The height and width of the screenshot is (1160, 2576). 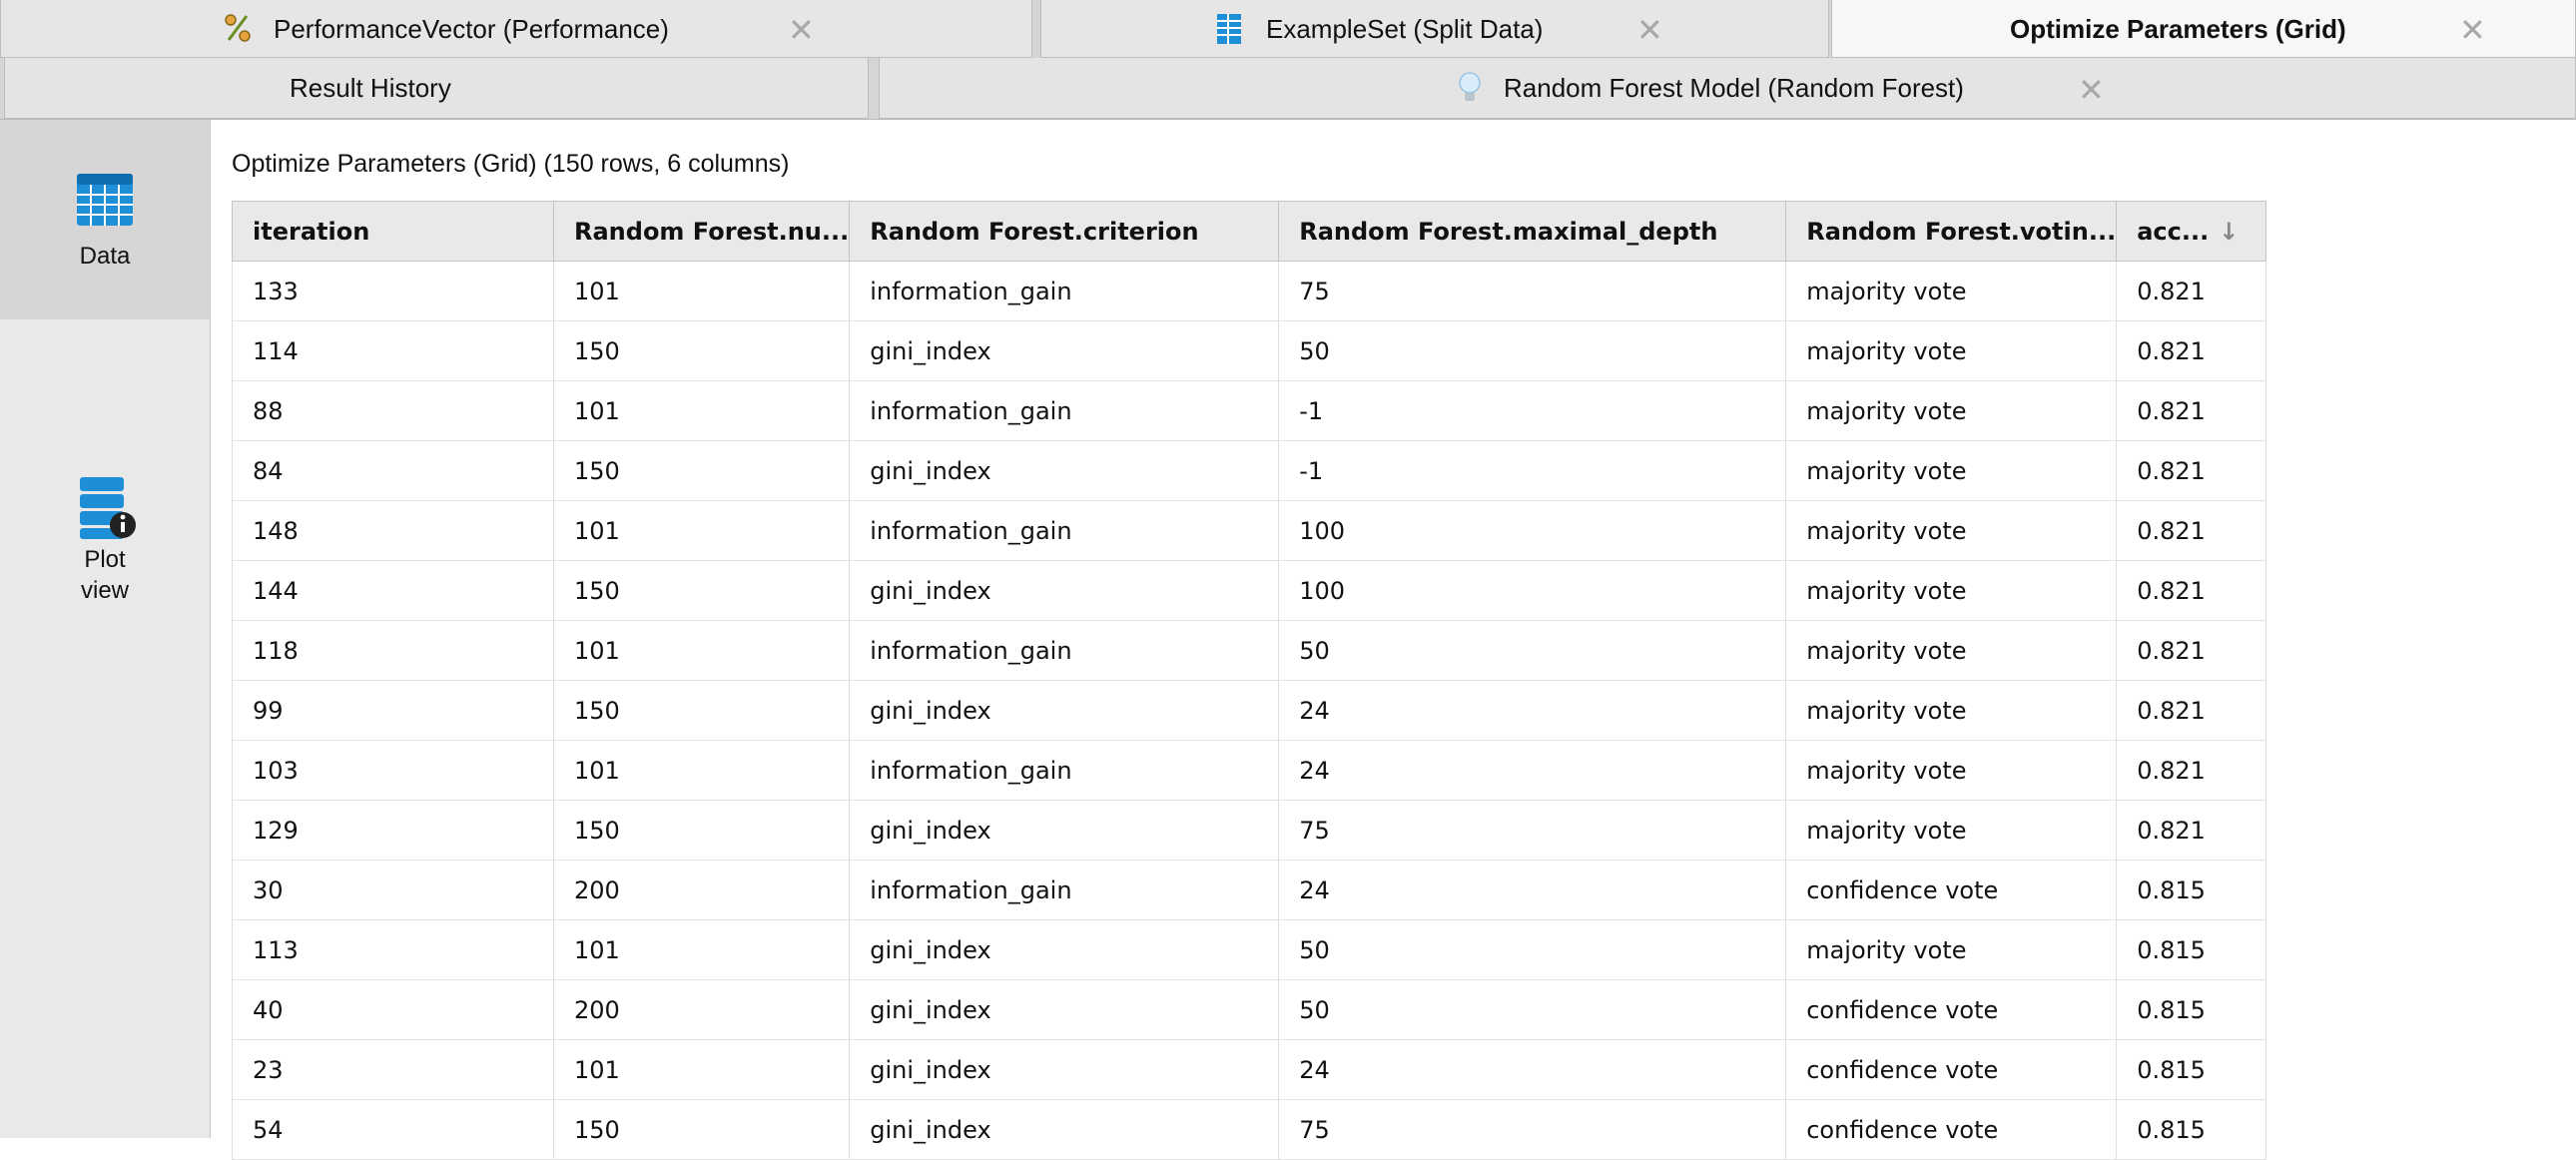 I want to click on tab-exampleset: ExampleSet (Split Data) ✕, so click(x=1434, y=29).